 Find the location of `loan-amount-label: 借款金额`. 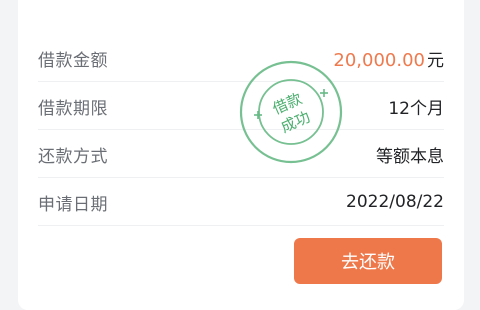

loan-amount-label: 借款金额 is located at coordinates (73, 60).